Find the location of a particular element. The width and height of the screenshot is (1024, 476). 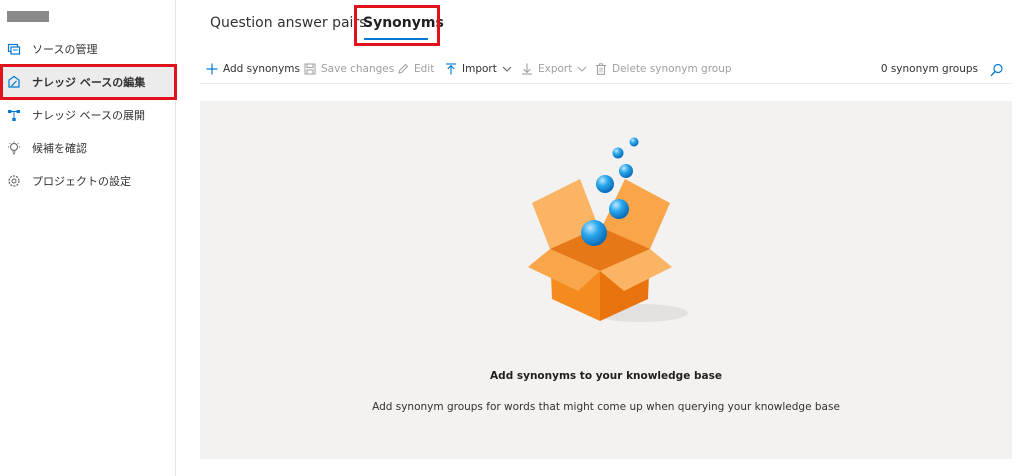

download-icon is located at coordinates (527, 69).